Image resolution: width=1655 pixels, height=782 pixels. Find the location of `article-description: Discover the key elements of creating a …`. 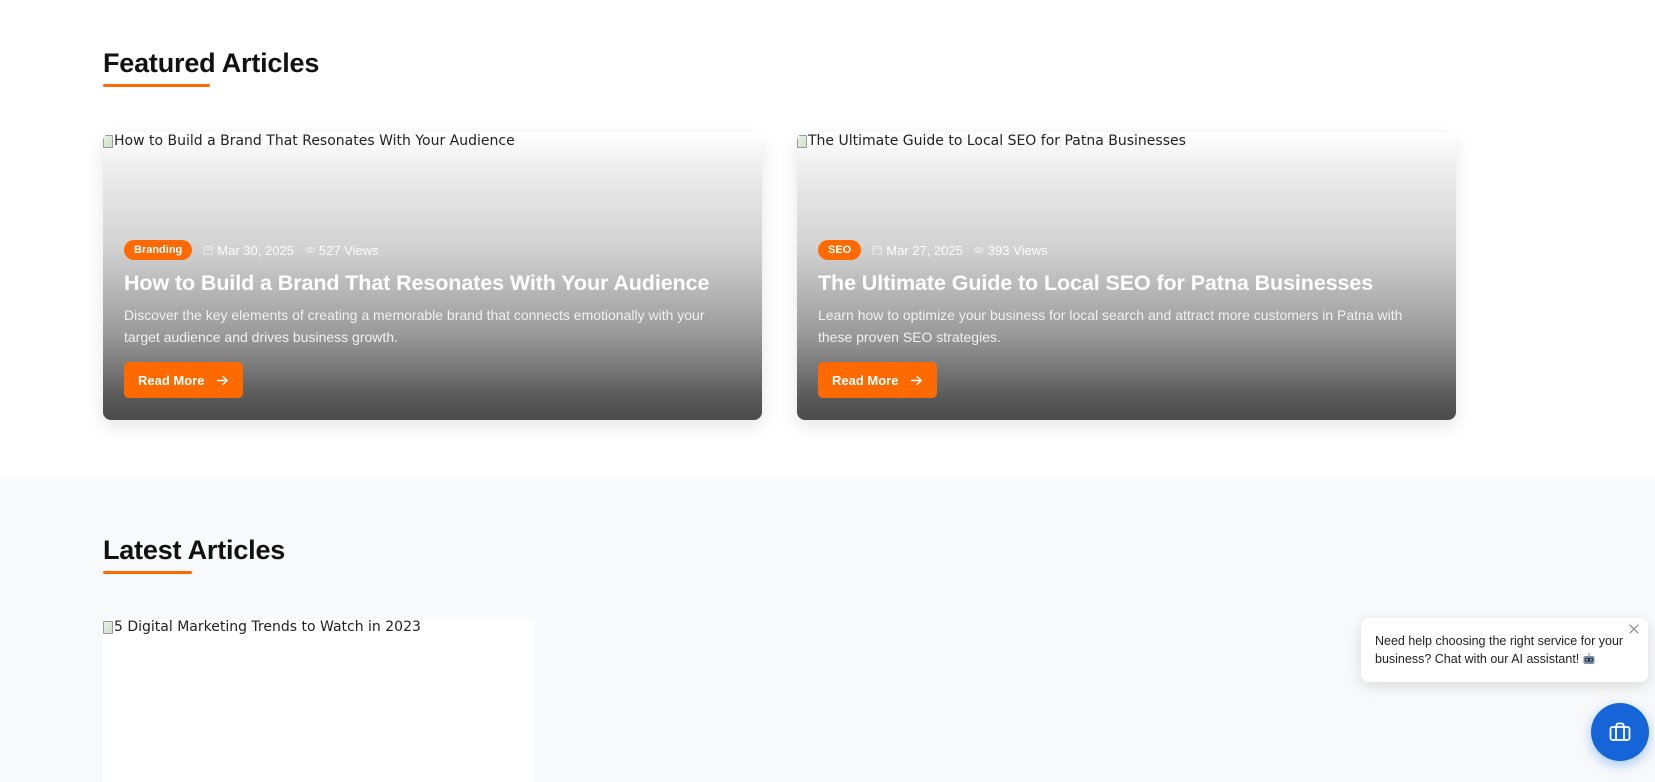

article-description: Discover the key elements of creating a … is located at coordinates (414, 326).